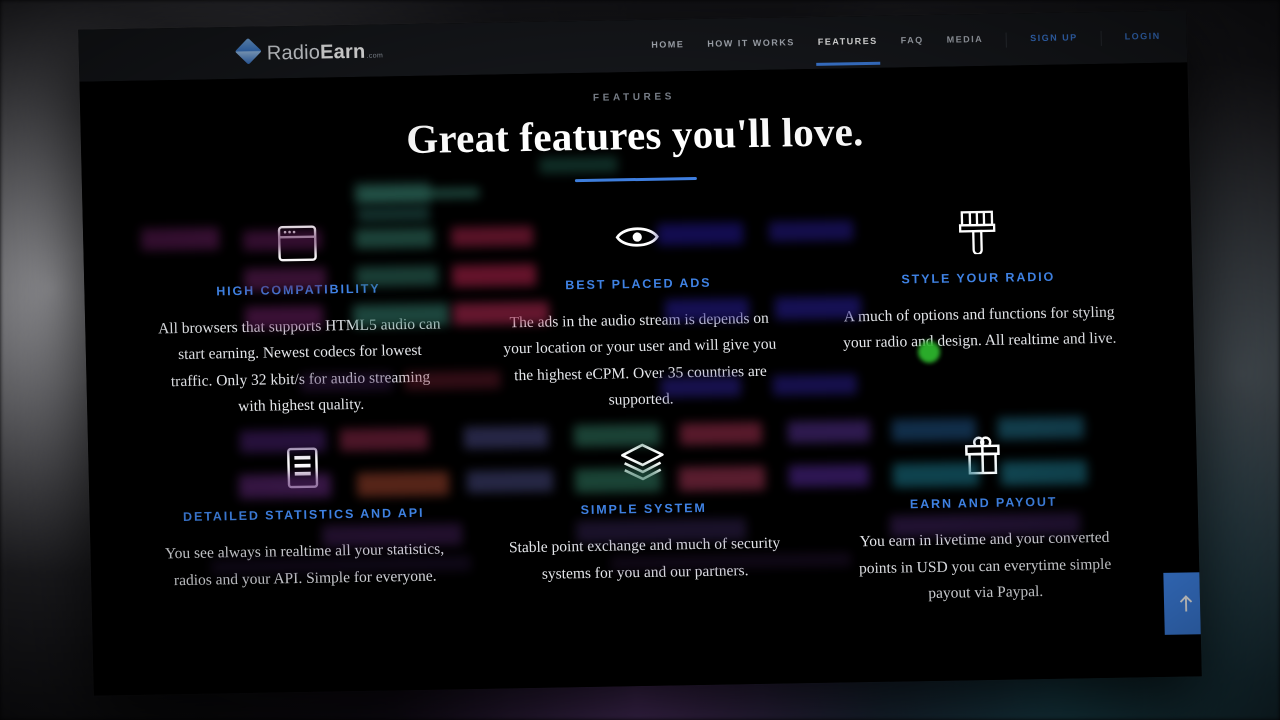  Describe the element at coordinates (642, 462) in the screenshot. I see `layers-icon` at that location.